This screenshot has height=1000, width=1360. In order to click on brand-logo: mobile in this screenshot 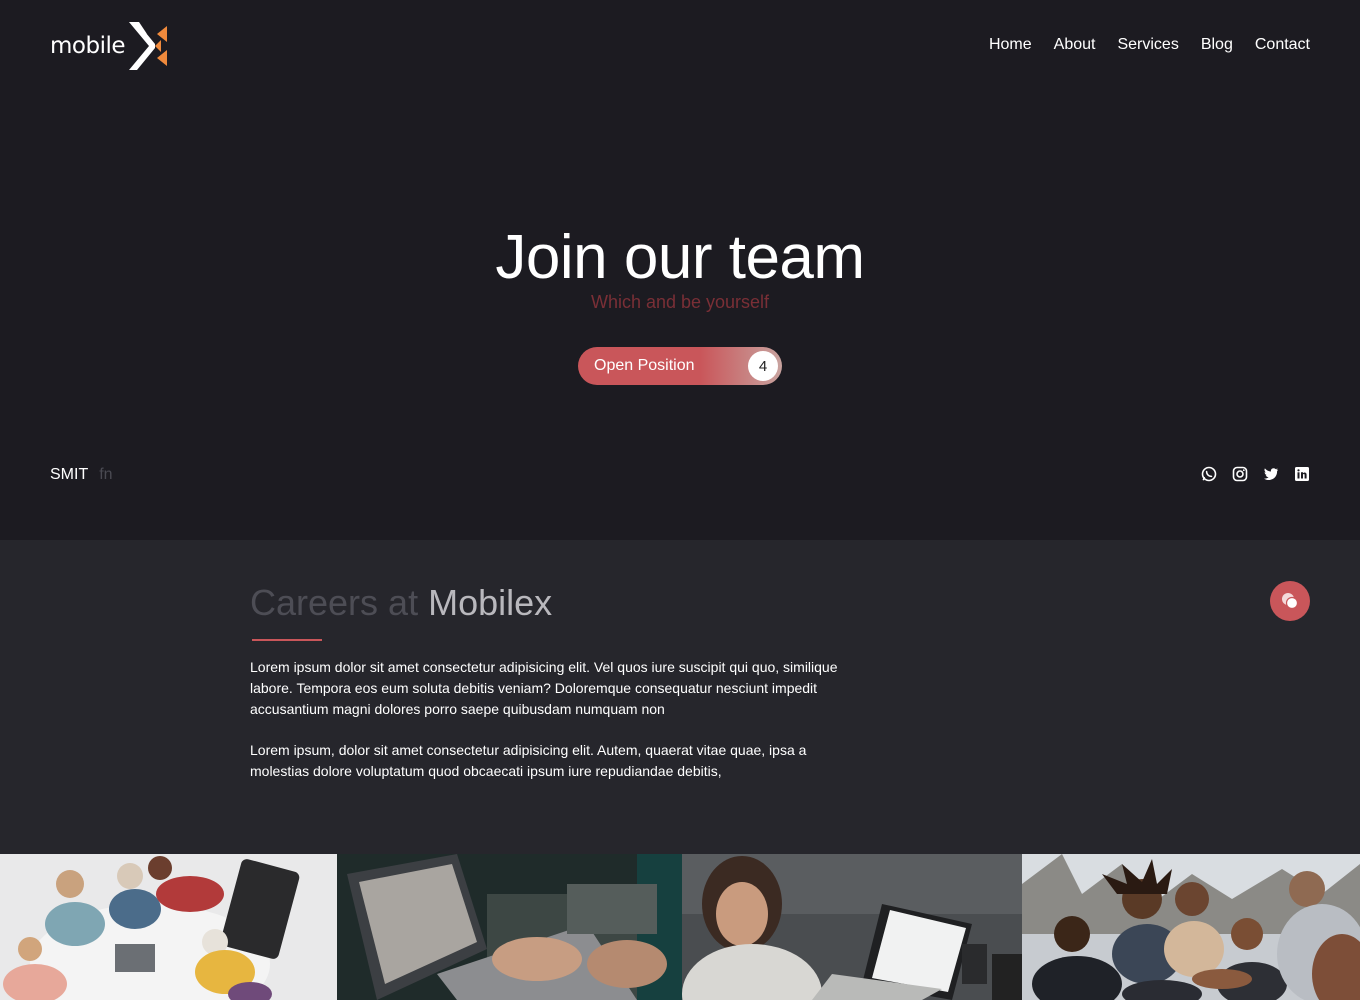, I will do `click(109, 46)`.